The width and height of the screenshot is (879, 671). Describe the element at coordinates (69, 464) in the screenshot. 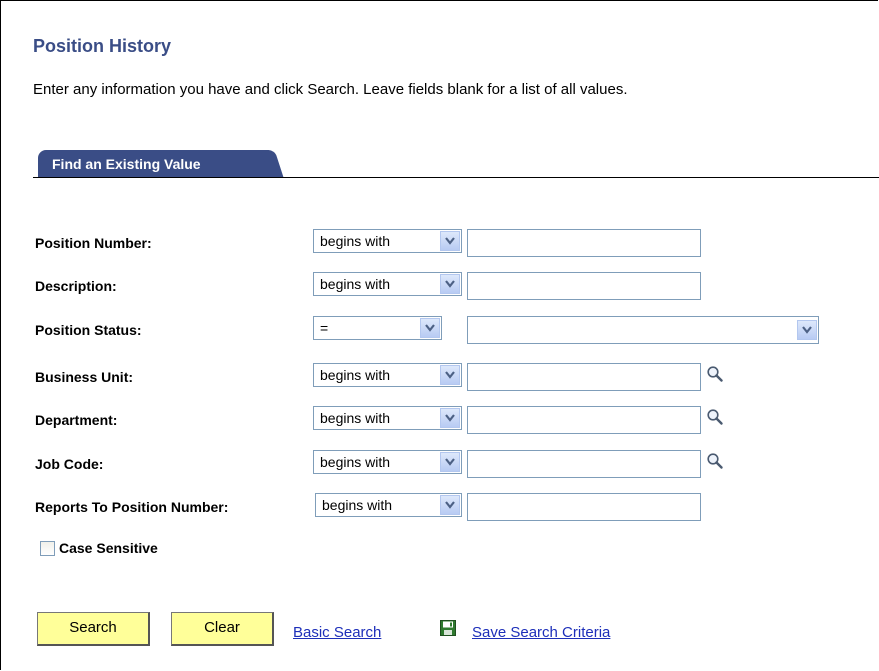

I see `job-code-label: Job Code:` at that location.